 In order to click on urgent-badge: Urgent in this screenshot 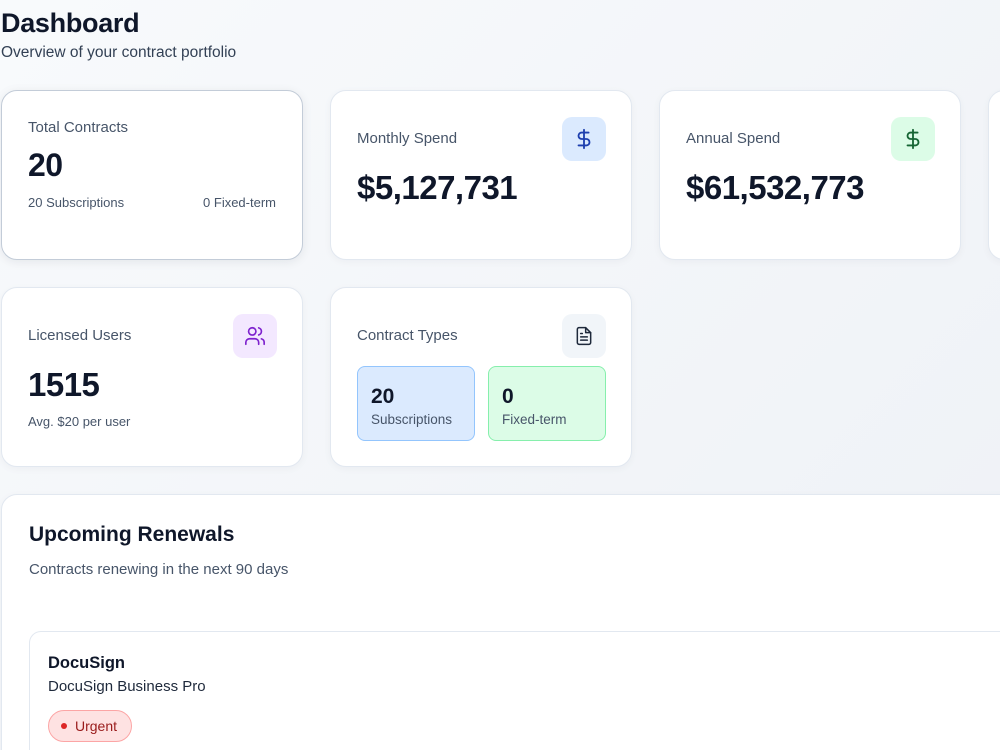, I will do `click(90, 726)`.